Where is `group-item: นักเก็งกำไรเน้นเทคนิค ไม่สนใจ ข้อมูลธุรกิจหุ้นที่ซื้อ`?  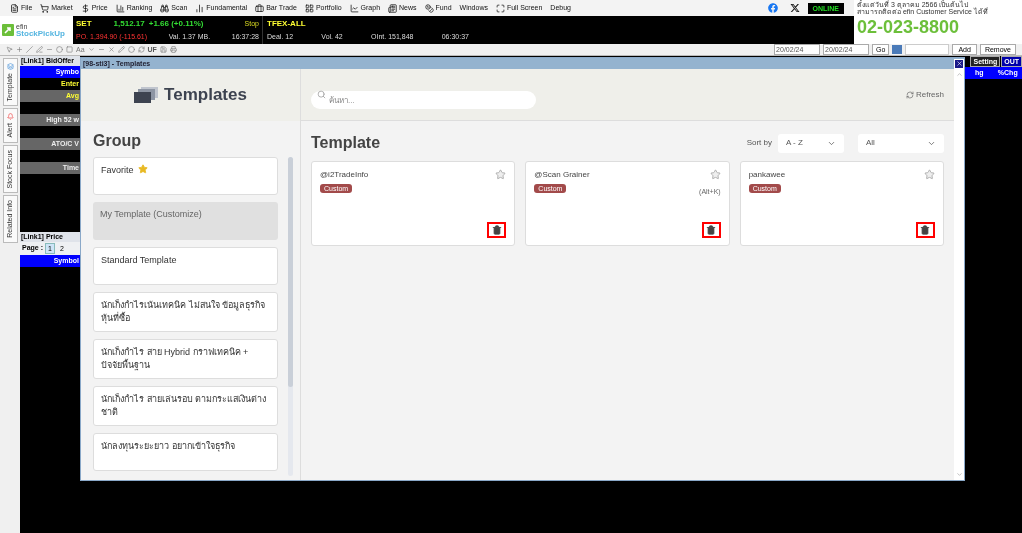
group-item: นักเก็งกำไรเน้นเทคนิค ไม่สนใจ ข้อมูลธุรกิจหุ้นที่ซื้อ is located at coordinates (185, 312).